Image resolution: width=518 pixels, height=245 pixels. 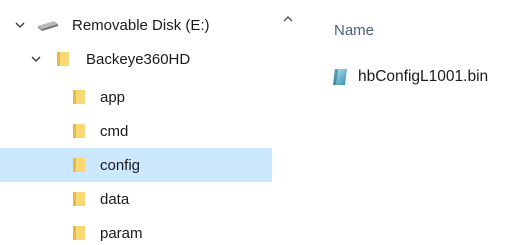 I want to click on tree-item-label: Backeye360HD, so click(x=138, y=59).